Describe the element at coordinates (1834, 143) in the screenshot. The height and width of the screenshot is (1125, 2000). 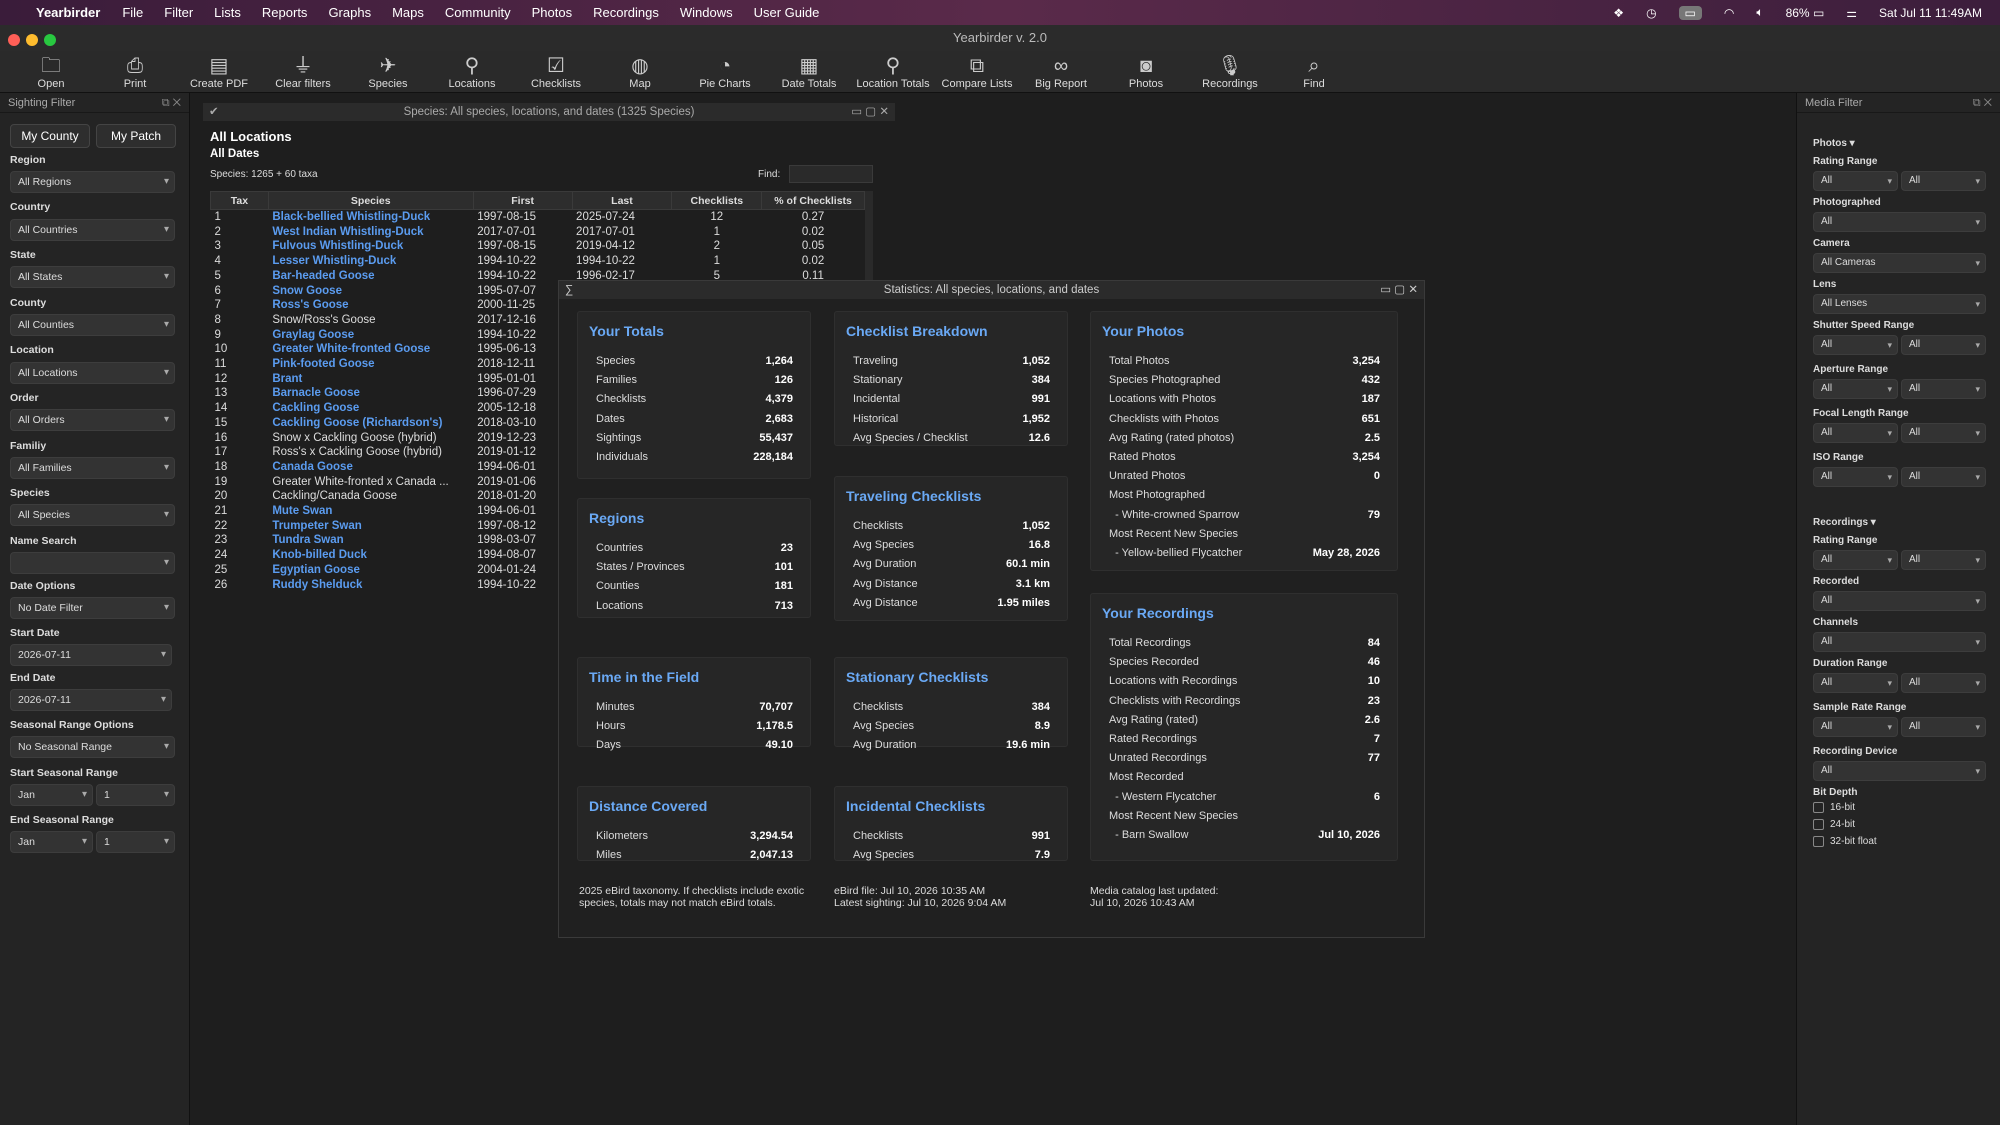
I see `photos-section-toggle: Photos ▾` at that location.